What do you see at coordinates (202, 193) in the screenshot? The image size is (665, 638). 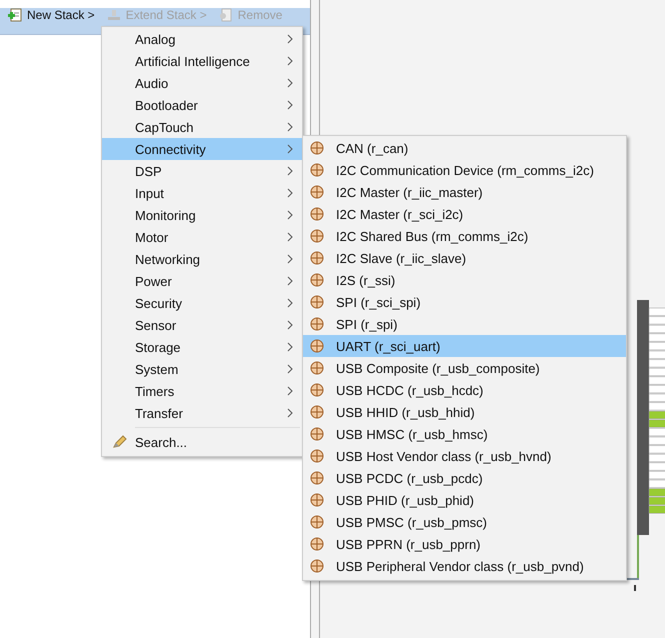 I see `menu-item: Input` at bounding box center [202, 193].